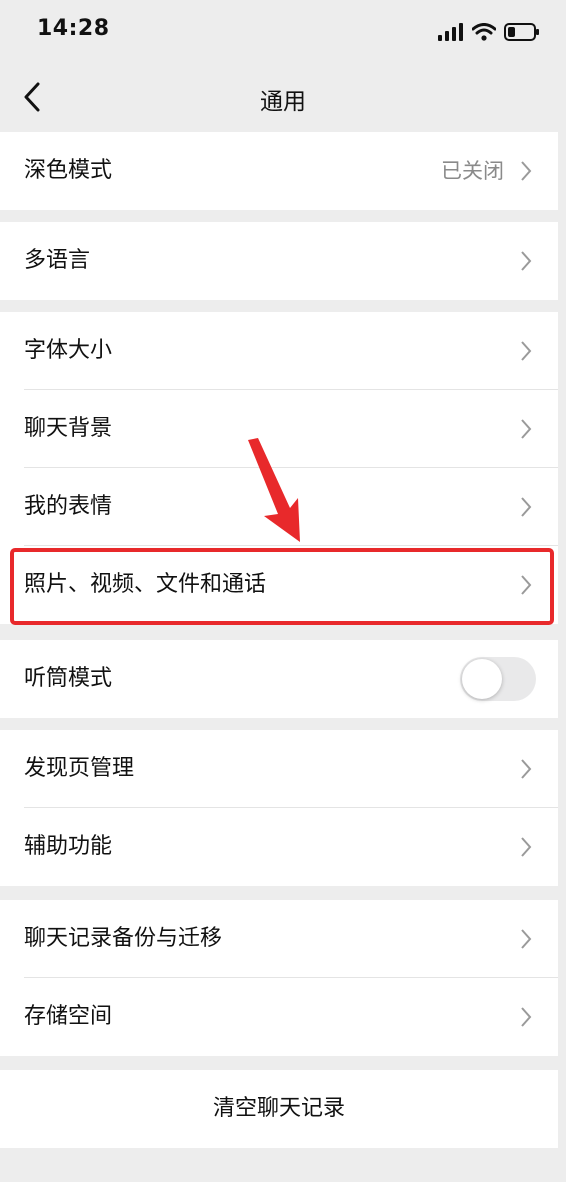 The image size is (566, 1182). What do you see at coordinates (279, 769) in the screenshot?
I see `row-discover-manage: 发现页管理` at bounding box center [279, 769].